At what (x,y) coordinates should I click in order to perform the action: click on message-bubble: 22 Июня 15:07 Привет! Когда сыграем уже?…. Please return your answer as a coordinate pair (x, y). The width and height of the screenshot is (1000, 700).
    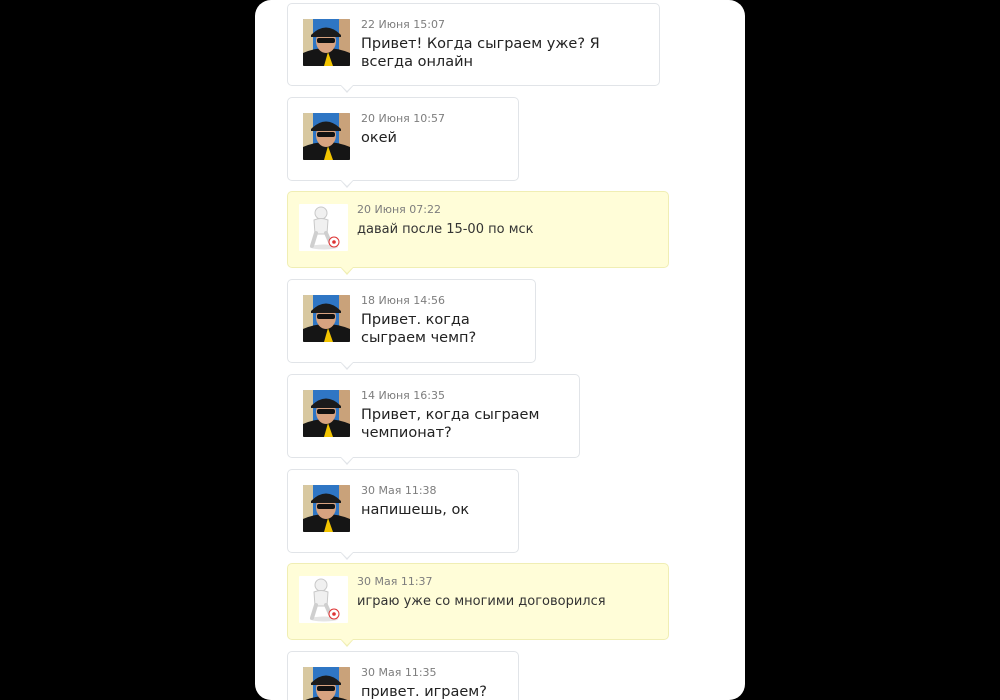
    Looking at the image, I should click on (473, 48).